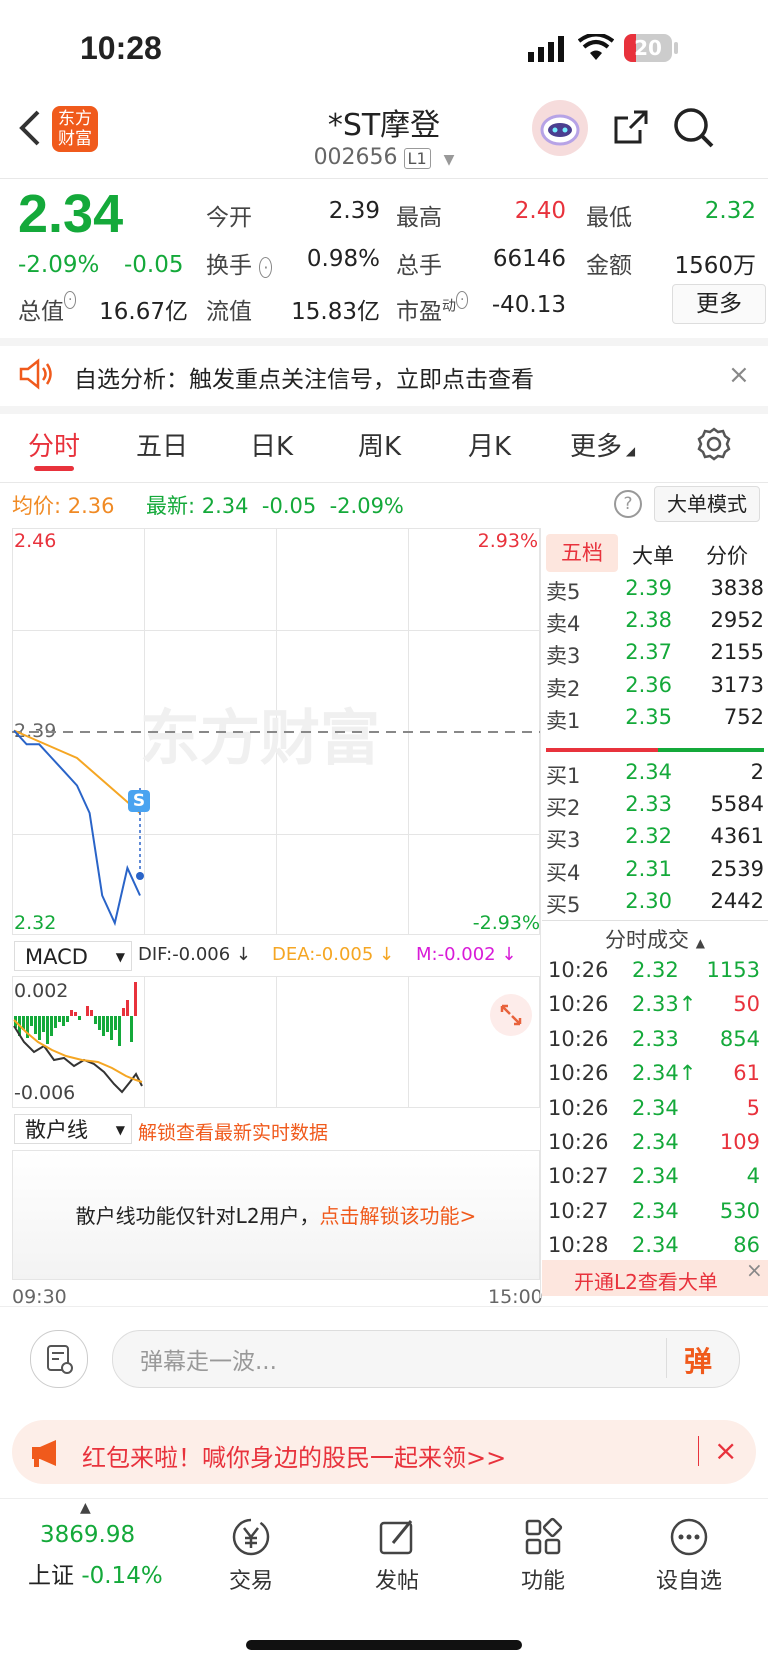  Describe the element at coordinates (139, 801) in the screenshot. I see `sell-signal-marker: S` at that location.